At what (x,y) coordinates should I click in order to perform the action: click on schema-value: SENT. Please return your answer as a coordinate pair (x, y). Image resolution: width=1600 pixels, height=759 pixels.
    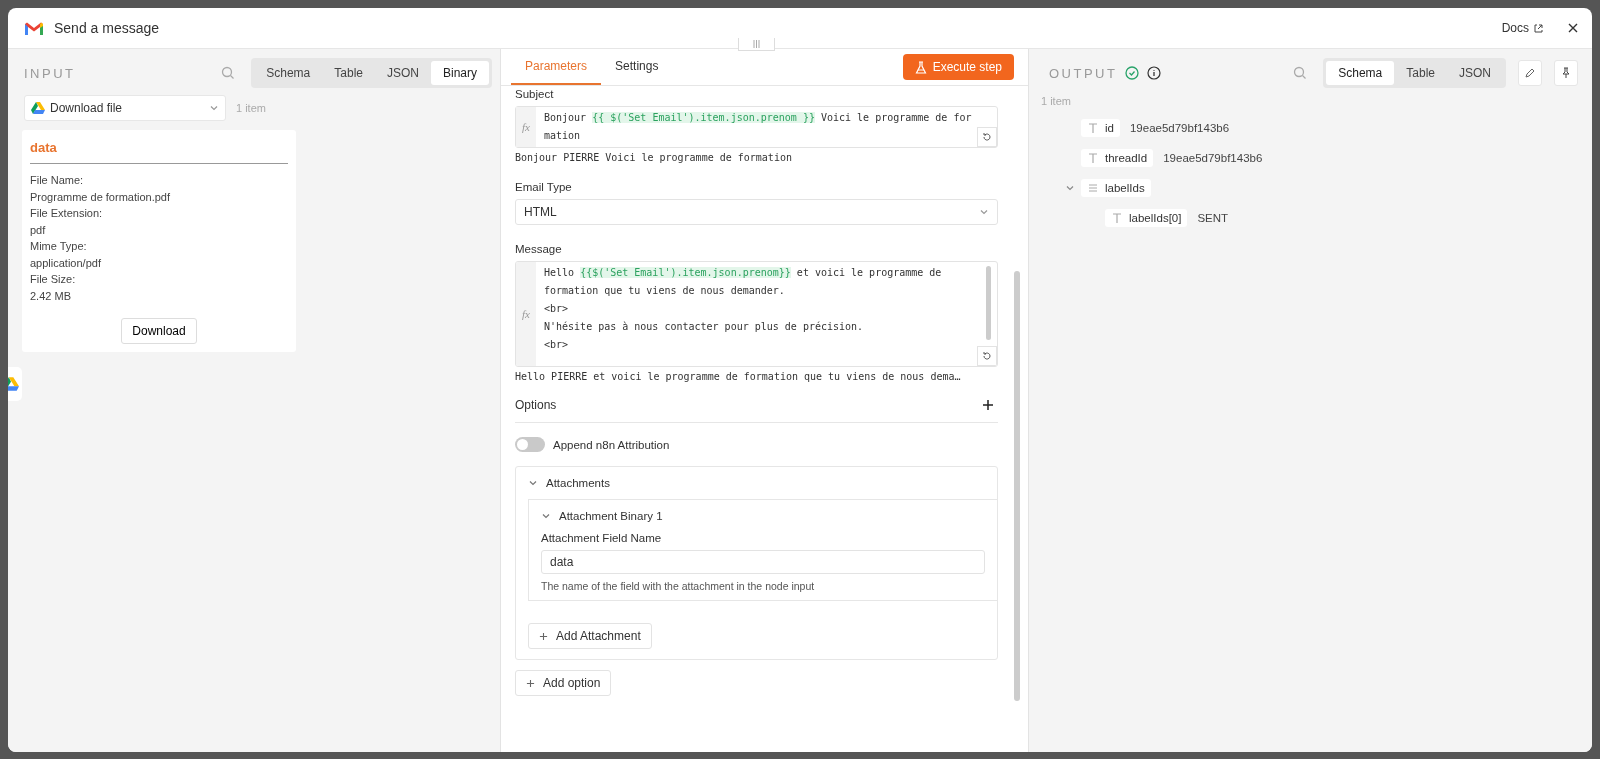
    Looking at the image, I should click on (1213, 218).